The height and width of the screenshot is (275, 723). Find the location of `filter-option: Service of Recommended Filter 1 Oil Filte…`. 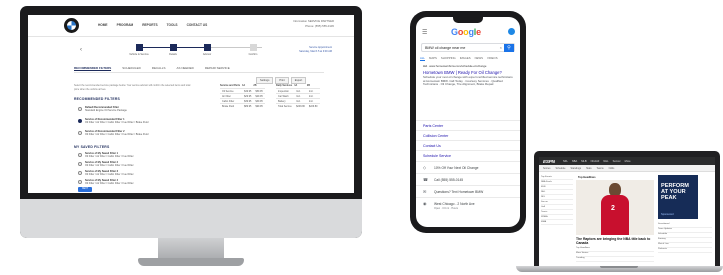

filter-option: Service of Recommended Filter 1 Oil Filte… is located at coordinates (113, 121).